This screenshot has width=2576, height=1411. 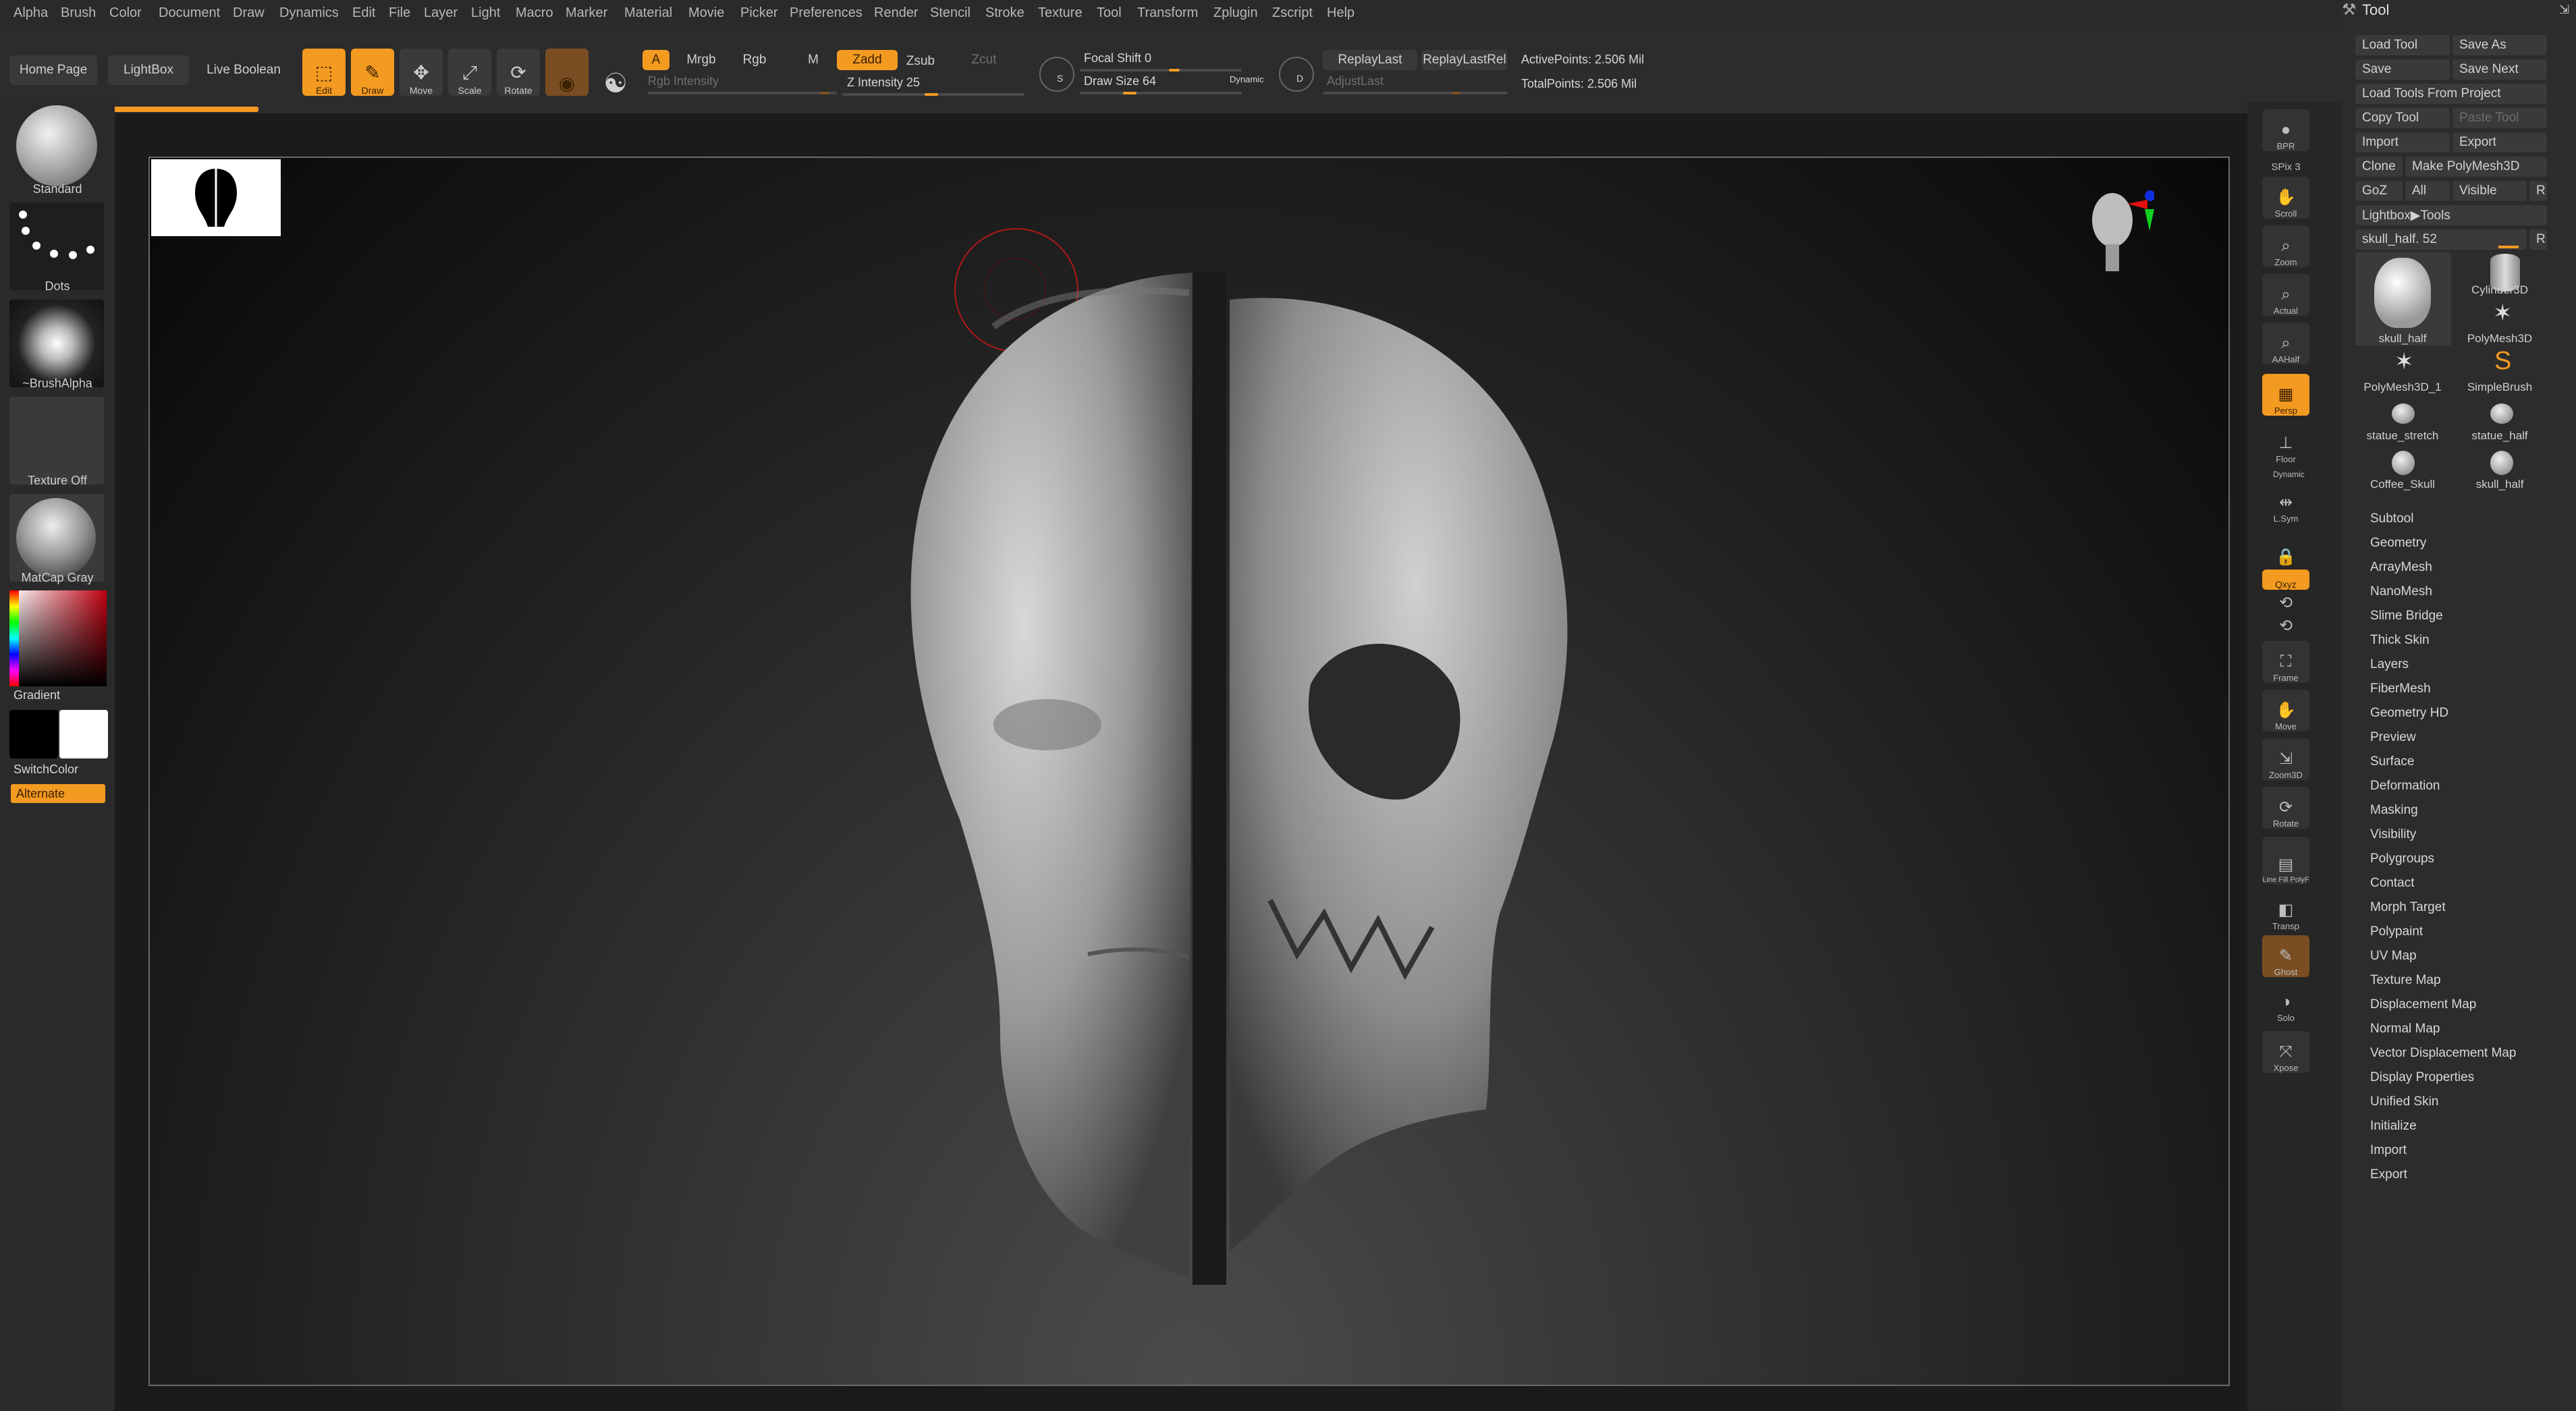 I want to click on menu-light: Light, so click(x=485, y=13).